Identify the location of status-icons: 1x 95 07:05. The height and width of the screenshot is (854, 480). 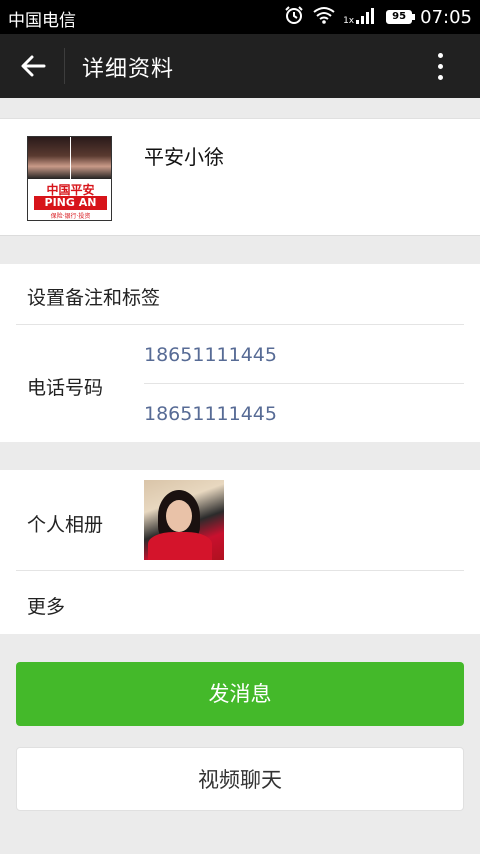
(377, 17).